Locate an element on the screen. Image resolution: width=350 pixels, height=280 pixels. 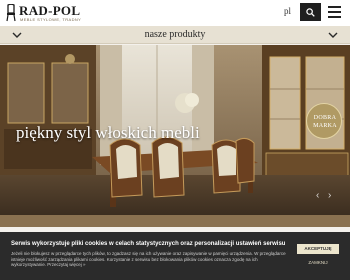
content-strip is located at coordinates (175, 221).